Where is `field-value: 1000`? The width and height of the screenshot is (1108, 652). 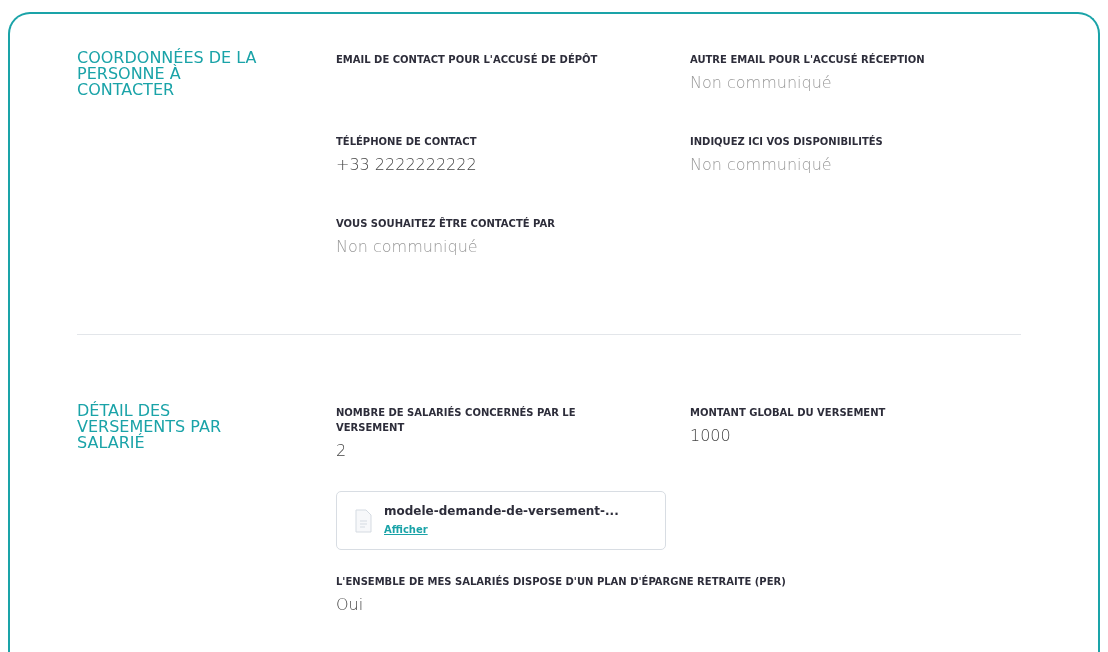 field-value: 1000 is located at coordinates (711, 435).